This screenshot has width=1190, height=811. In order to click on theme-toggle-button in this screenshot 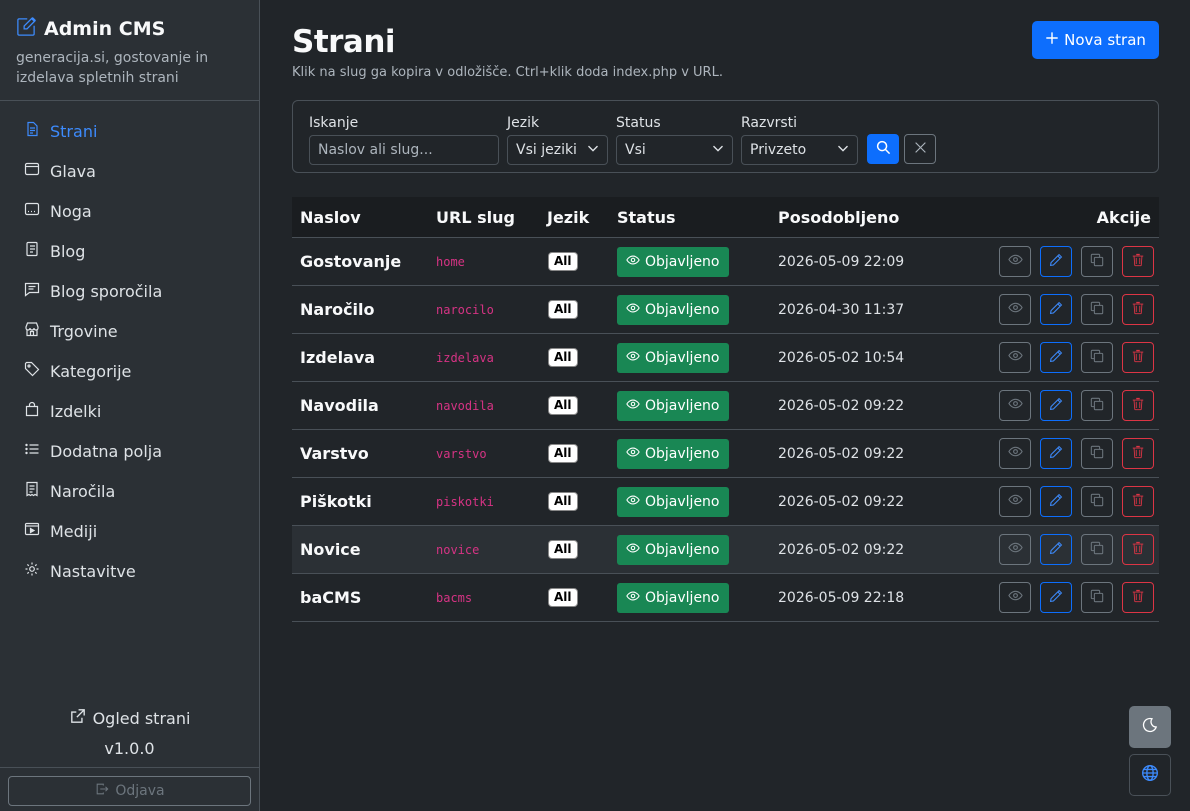, I will do `click(1150, 727)`.